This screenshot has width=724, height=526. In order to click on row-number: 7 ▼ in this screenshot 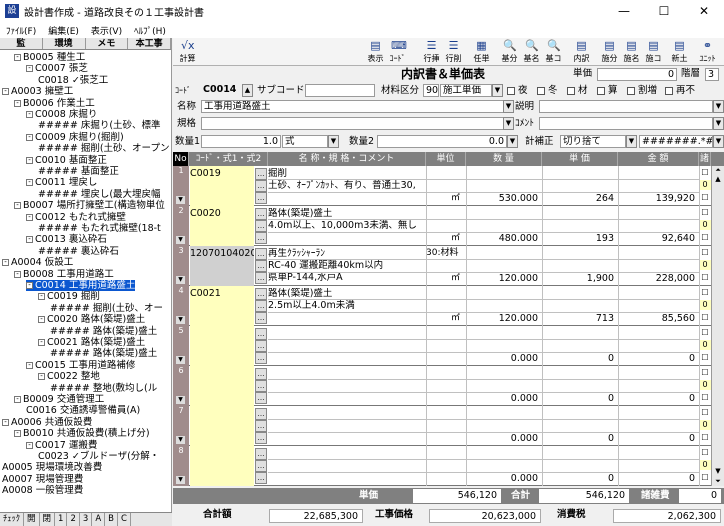, I will do `click(181, 426)`.